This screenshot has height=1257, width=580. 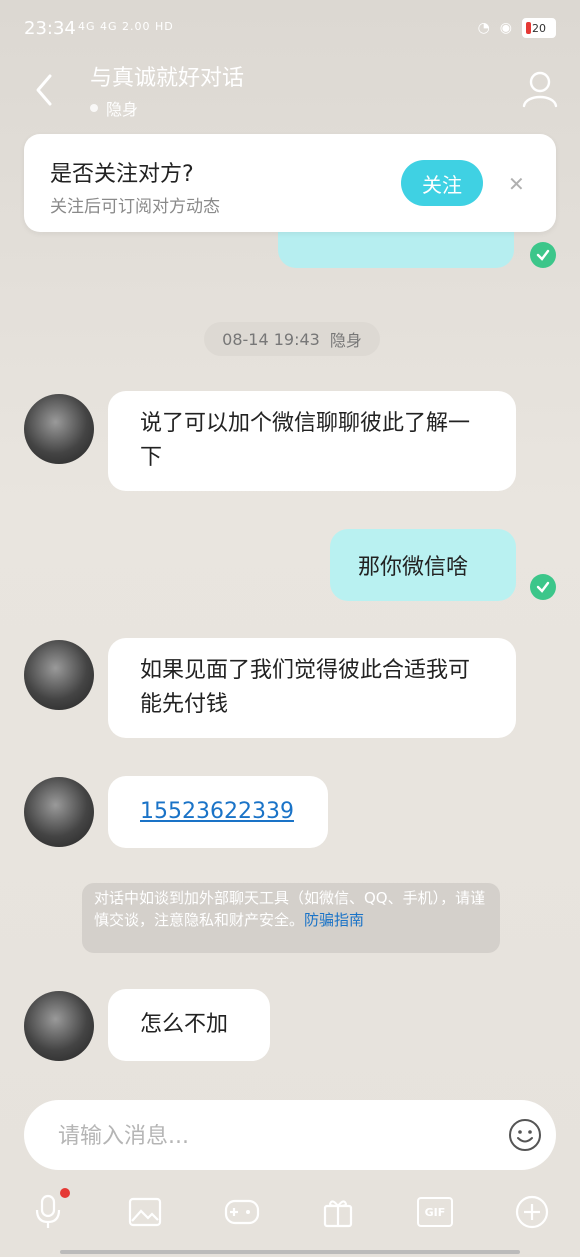 I want to click on emoji-icon, so click(x=525, y=1135).